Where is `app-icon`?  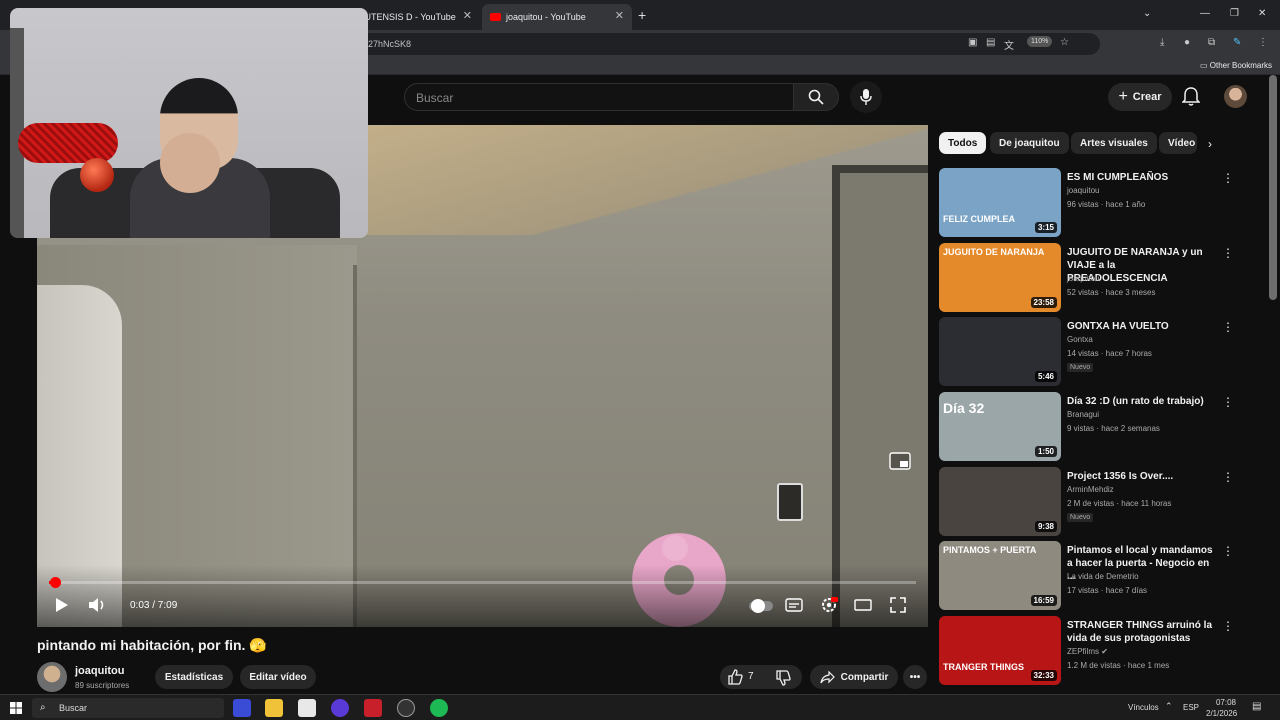 app-icon is located at coordinates (242, 708).